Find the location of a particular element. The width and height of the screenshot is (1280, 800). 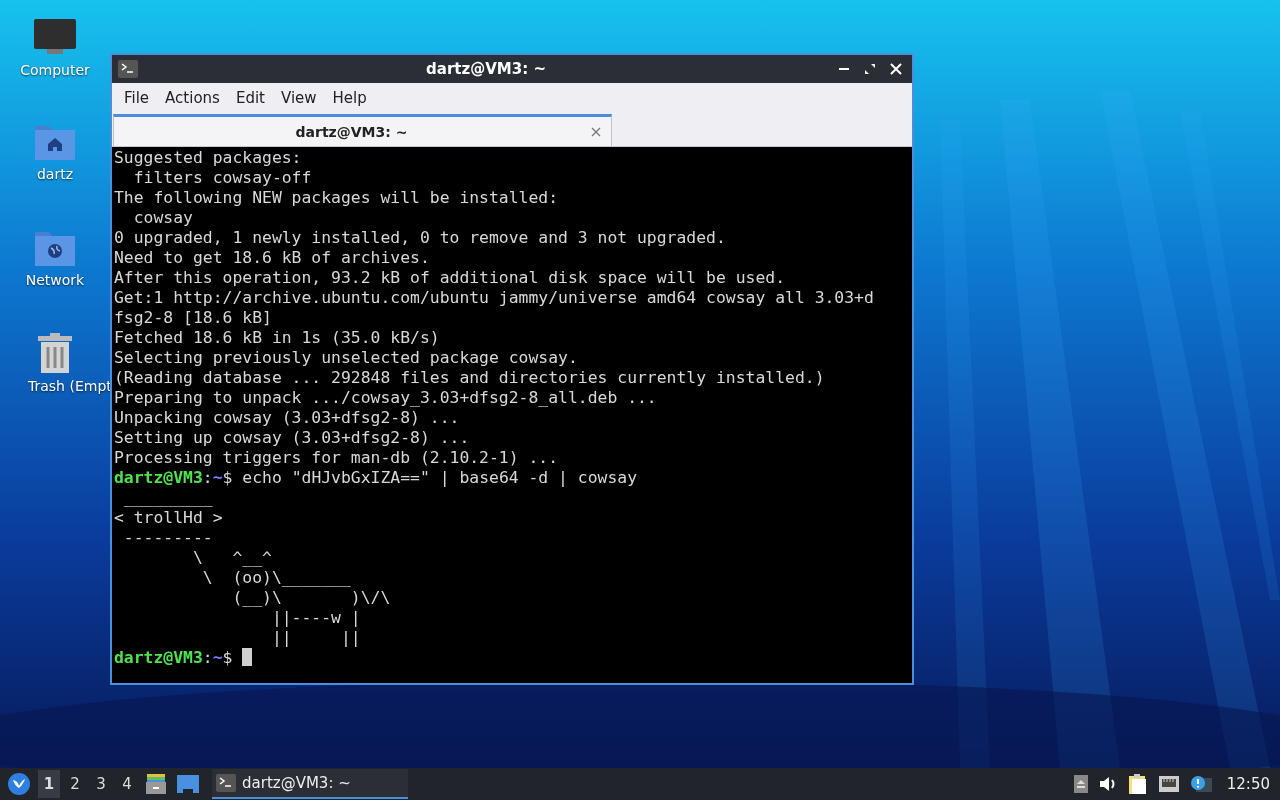

terminal-line: After this operation, 93.2 kB of additional disk space will be used. is located at coordinates (450, 278).